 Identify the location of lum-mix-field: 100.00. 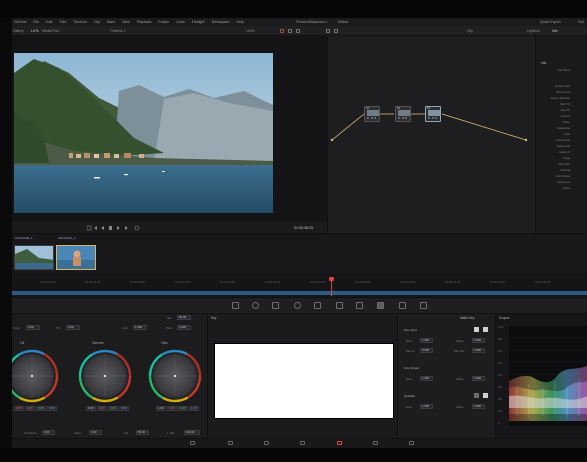
(192, 432).